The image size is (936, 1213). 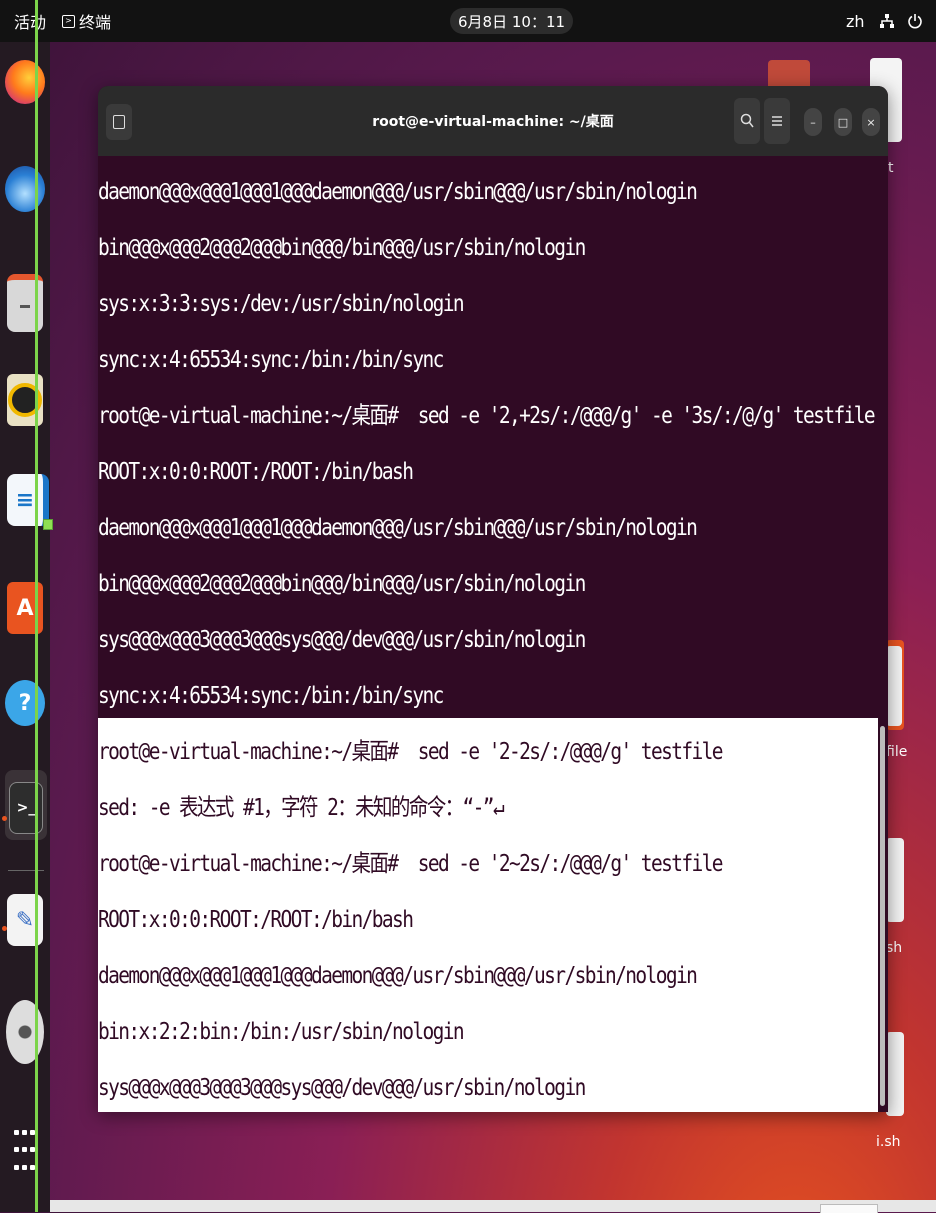 I want to click on app-menu: > 终端, so click(x=86, y=21).